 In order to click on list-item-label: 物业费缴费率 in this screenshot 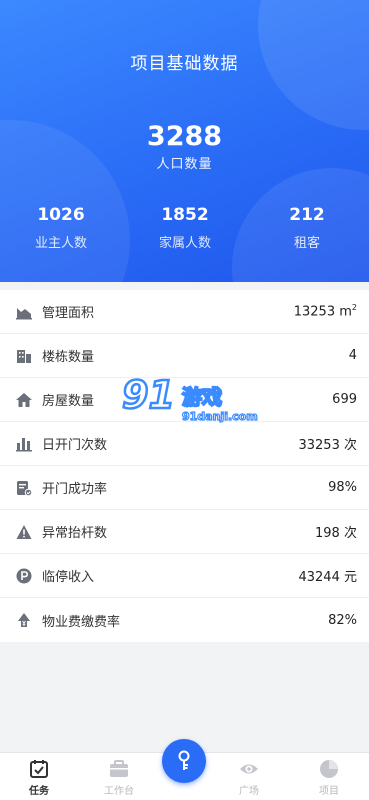, I will do `click(81, 622)`.